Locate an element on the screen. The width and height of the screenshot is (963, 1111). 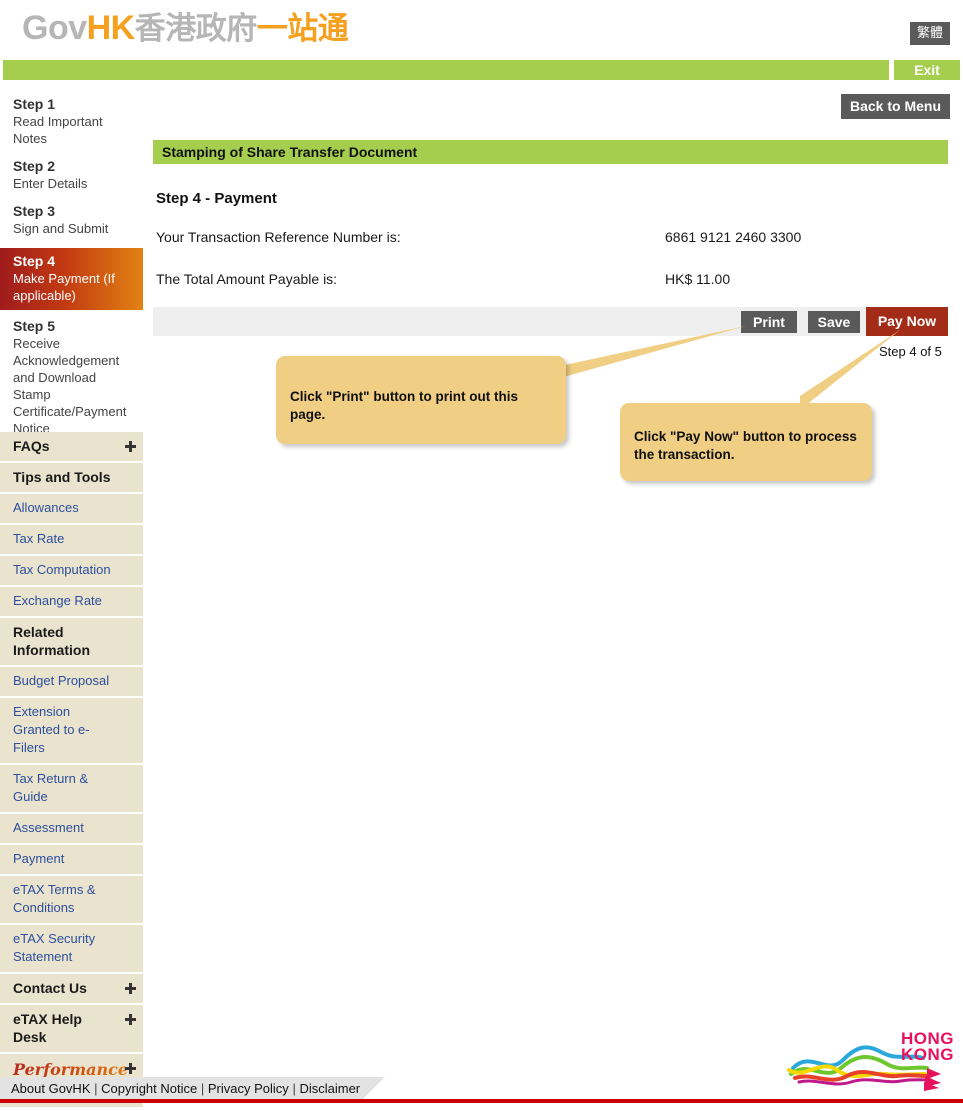
sidebar-nav-label: Allowances is located at coordinates (46, 507).